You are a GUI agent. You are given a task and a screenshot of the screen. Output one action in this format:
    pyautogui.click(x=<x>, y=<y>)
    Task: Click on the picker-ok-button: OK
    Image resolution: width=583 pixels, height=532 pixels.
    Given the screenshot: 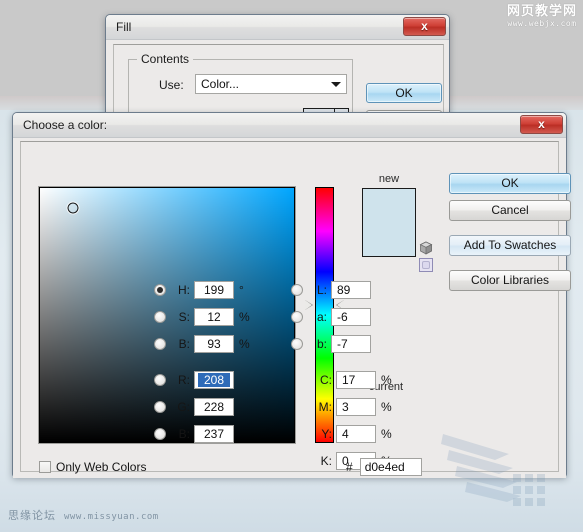 What is the action you would take?
    pyautogui.click(x=510, y=183)
    